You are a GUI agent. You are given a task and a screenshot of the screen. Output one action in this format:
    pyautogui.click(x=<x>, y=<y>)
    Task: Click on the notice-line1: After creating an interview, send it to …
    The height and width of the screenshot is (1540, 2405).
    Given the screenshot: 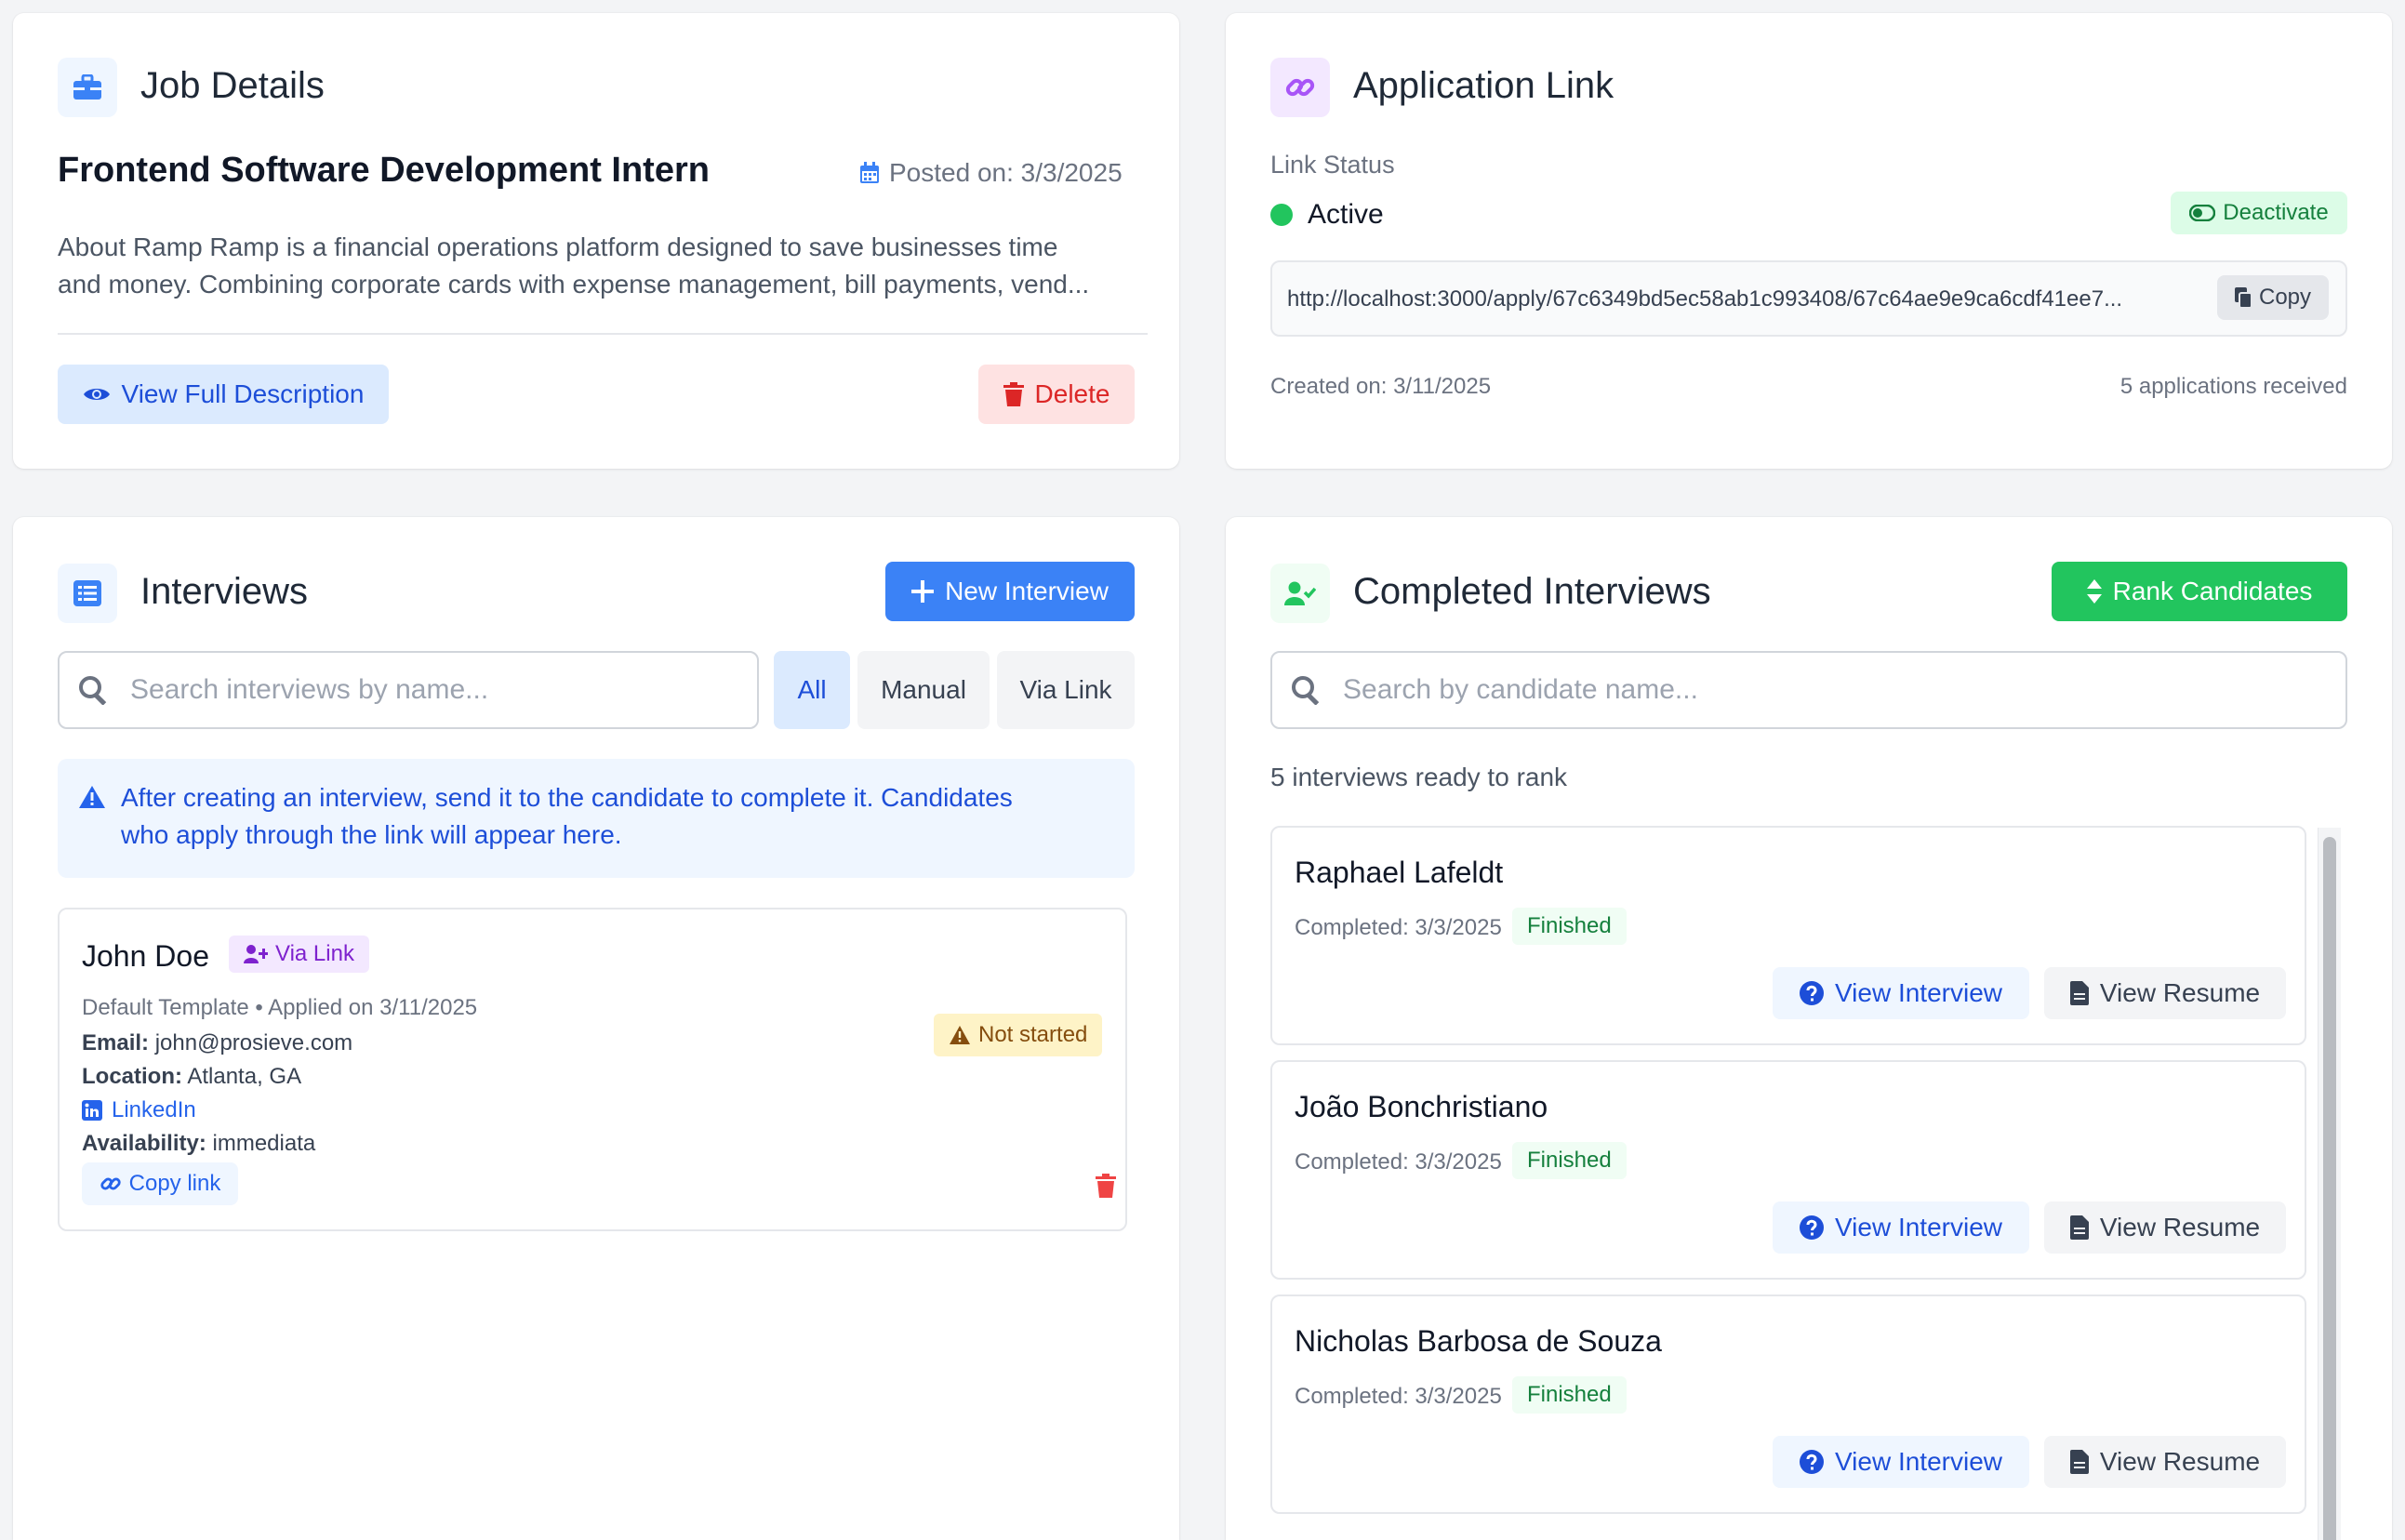 What is the action you would take?
    pyautogui.click(x=567, y=797)
    